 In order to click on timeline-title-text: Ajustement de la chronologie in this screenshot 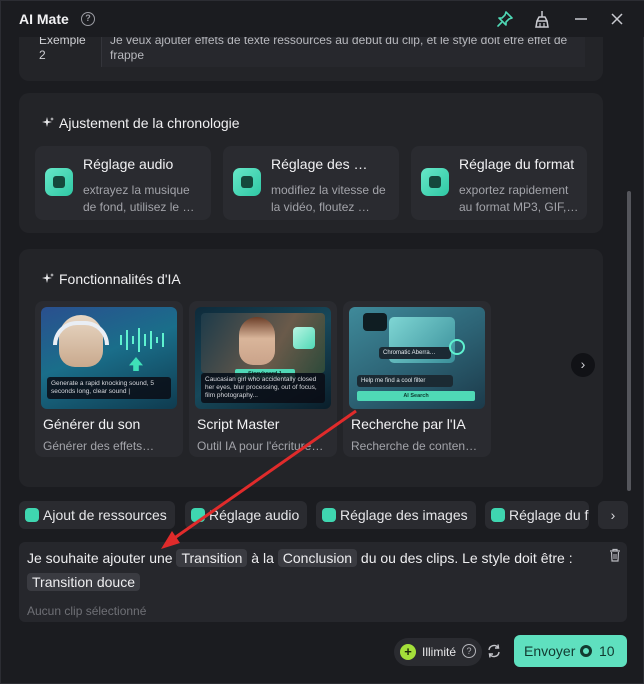, I will do `click(149, 123)`.